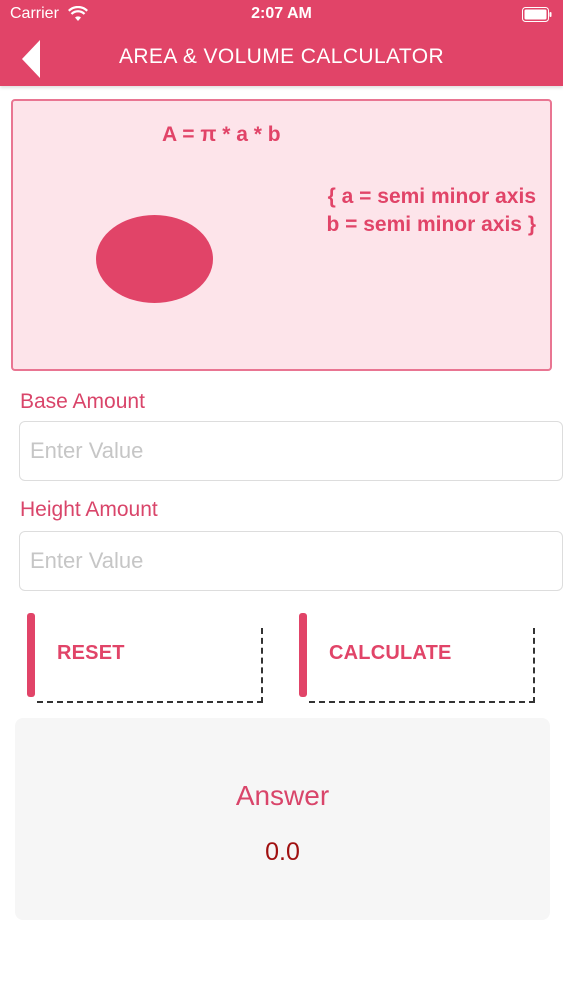 This screenshot has width=563, height=1000. Describe the element at coordinates (390, 653) in the screenshot. I see `calculate-label: CALCULATE` at that location.